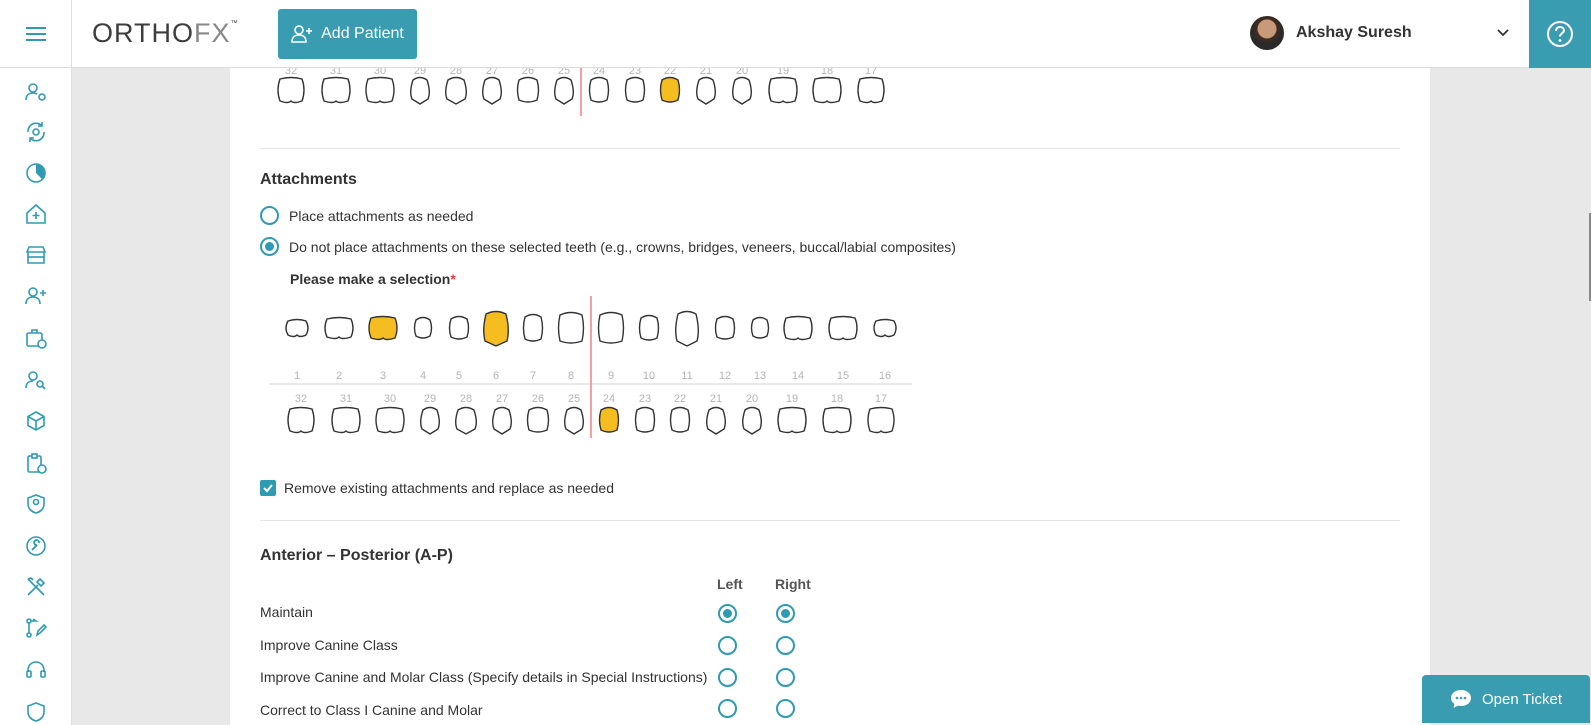 This screenshot has width=1591, height=725. I want to click on ap-maintain-right-radio, so click(785, 613).